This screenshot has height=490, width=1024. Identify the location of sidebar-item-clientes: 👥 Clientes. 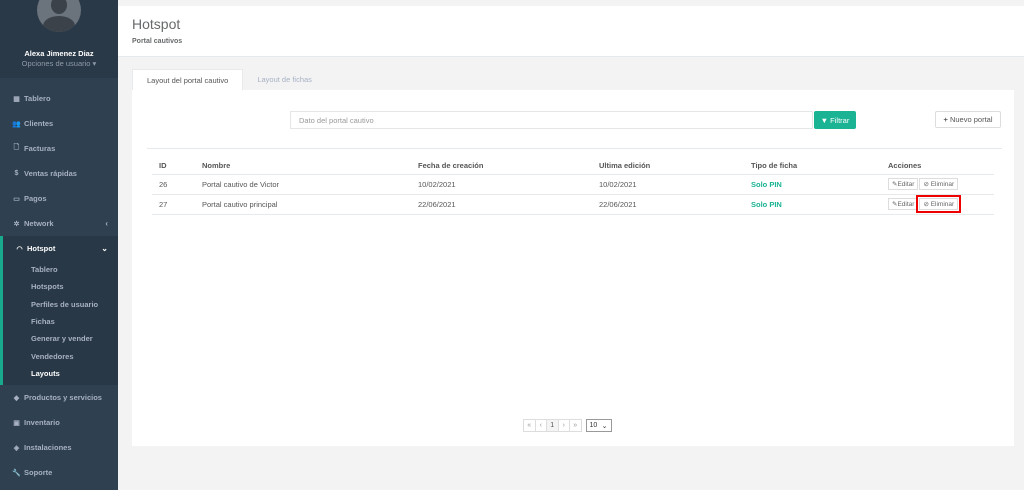
(59, 123).